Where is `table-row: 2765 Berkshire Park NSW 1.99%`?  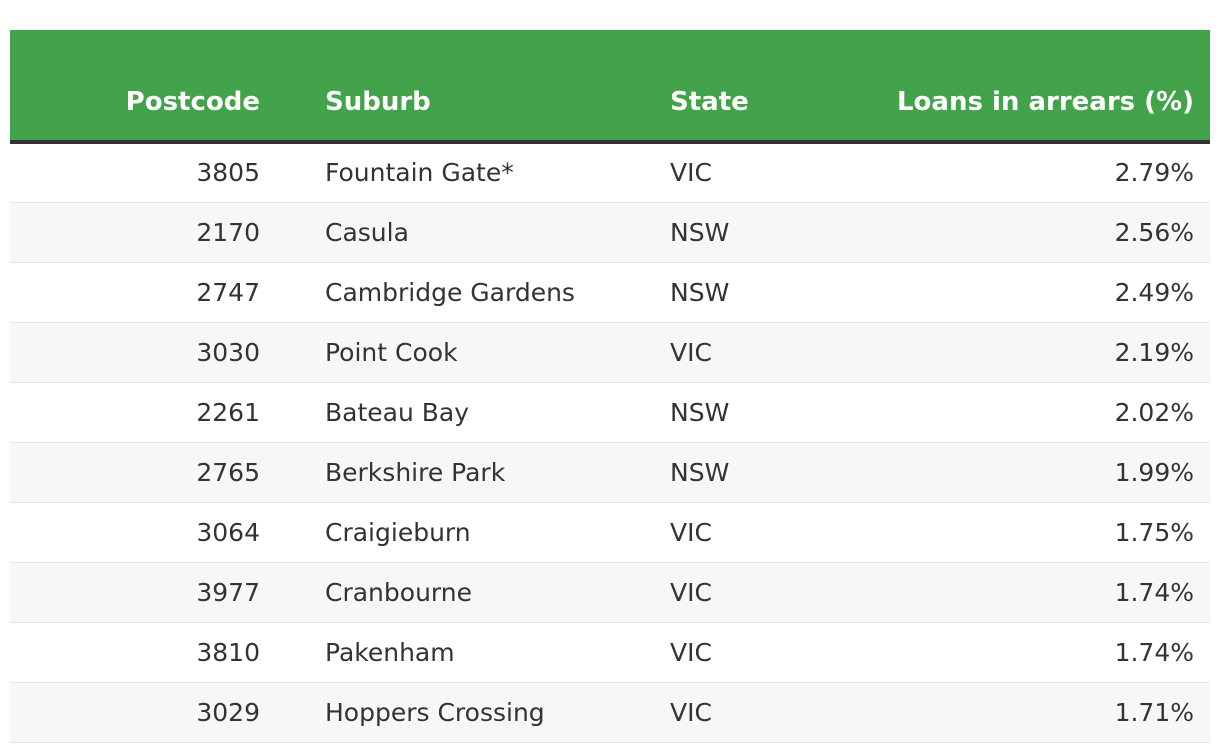
table-row: 2765 Berkshire Park NSW 1.99% is located at coordinates (610, 472).